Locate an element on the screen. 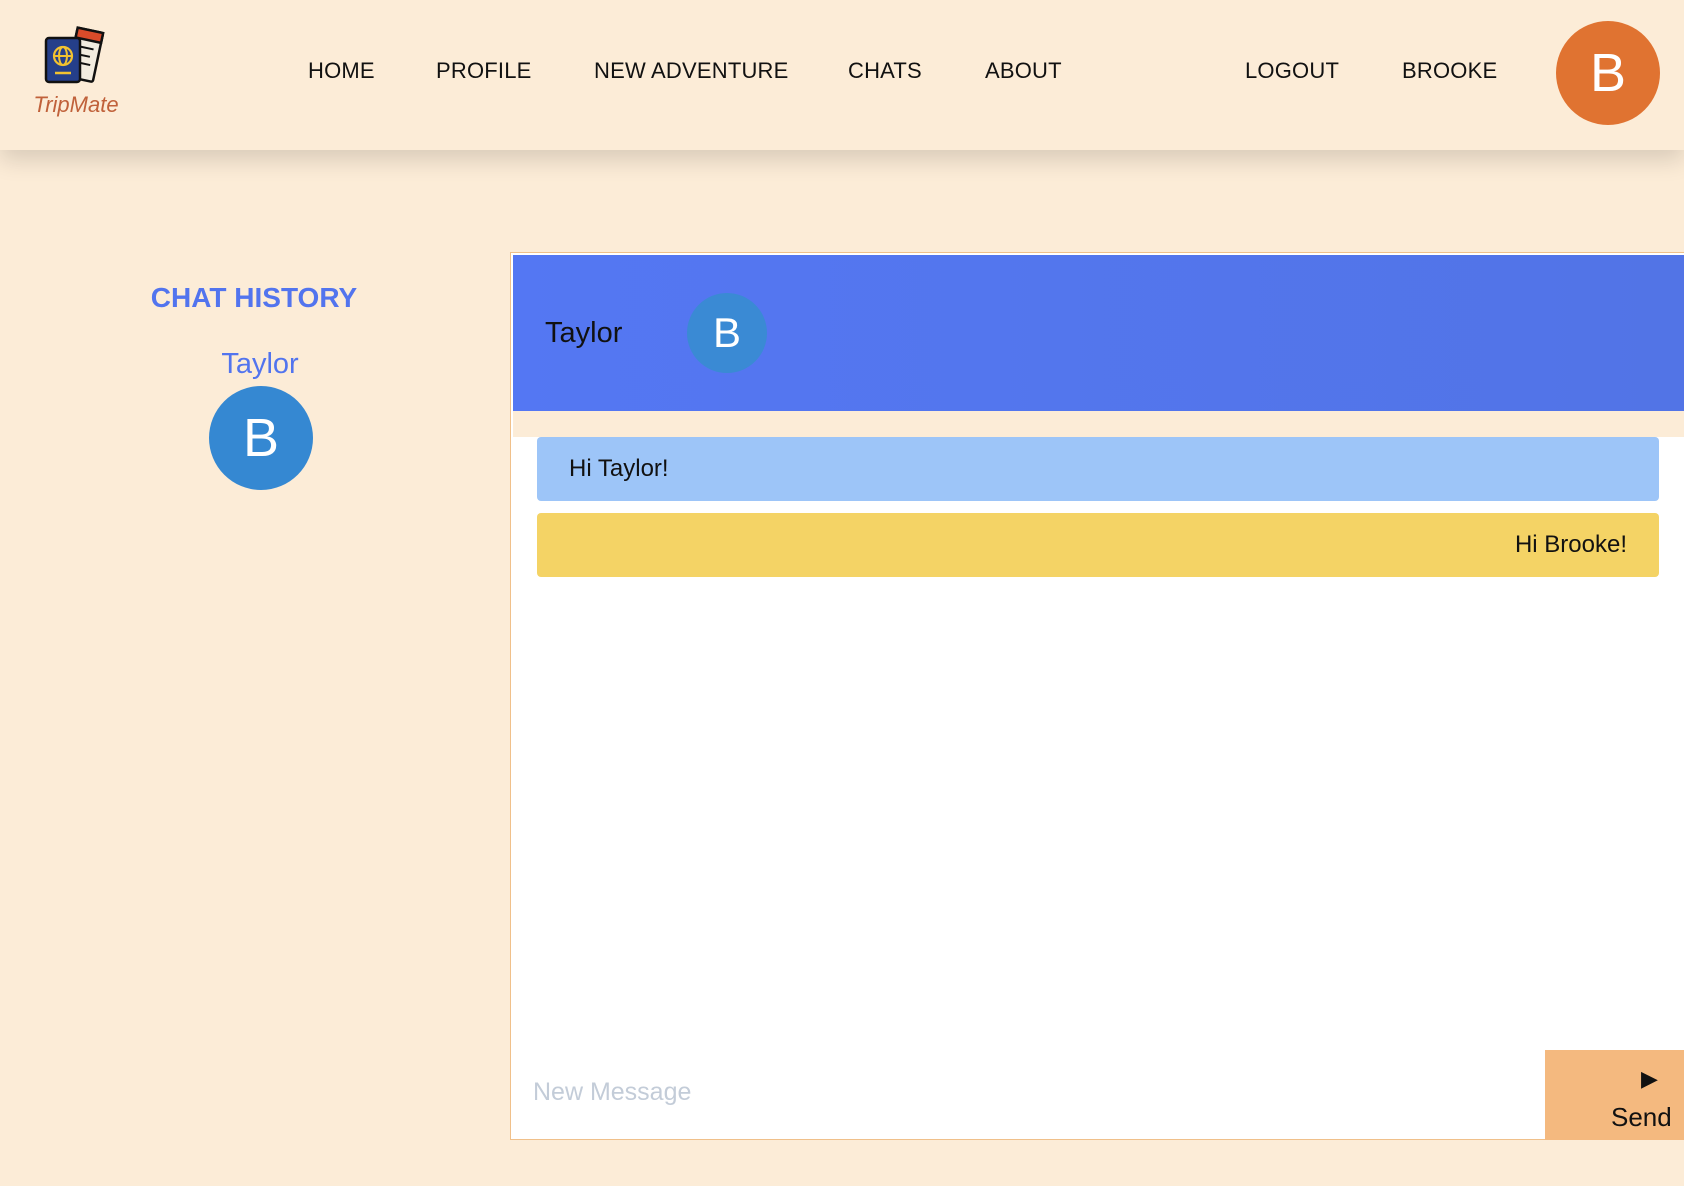 The width and height of the screenshot is (1684, 1186). chat-partner-avatar: B is located at coordinates (727, 333).